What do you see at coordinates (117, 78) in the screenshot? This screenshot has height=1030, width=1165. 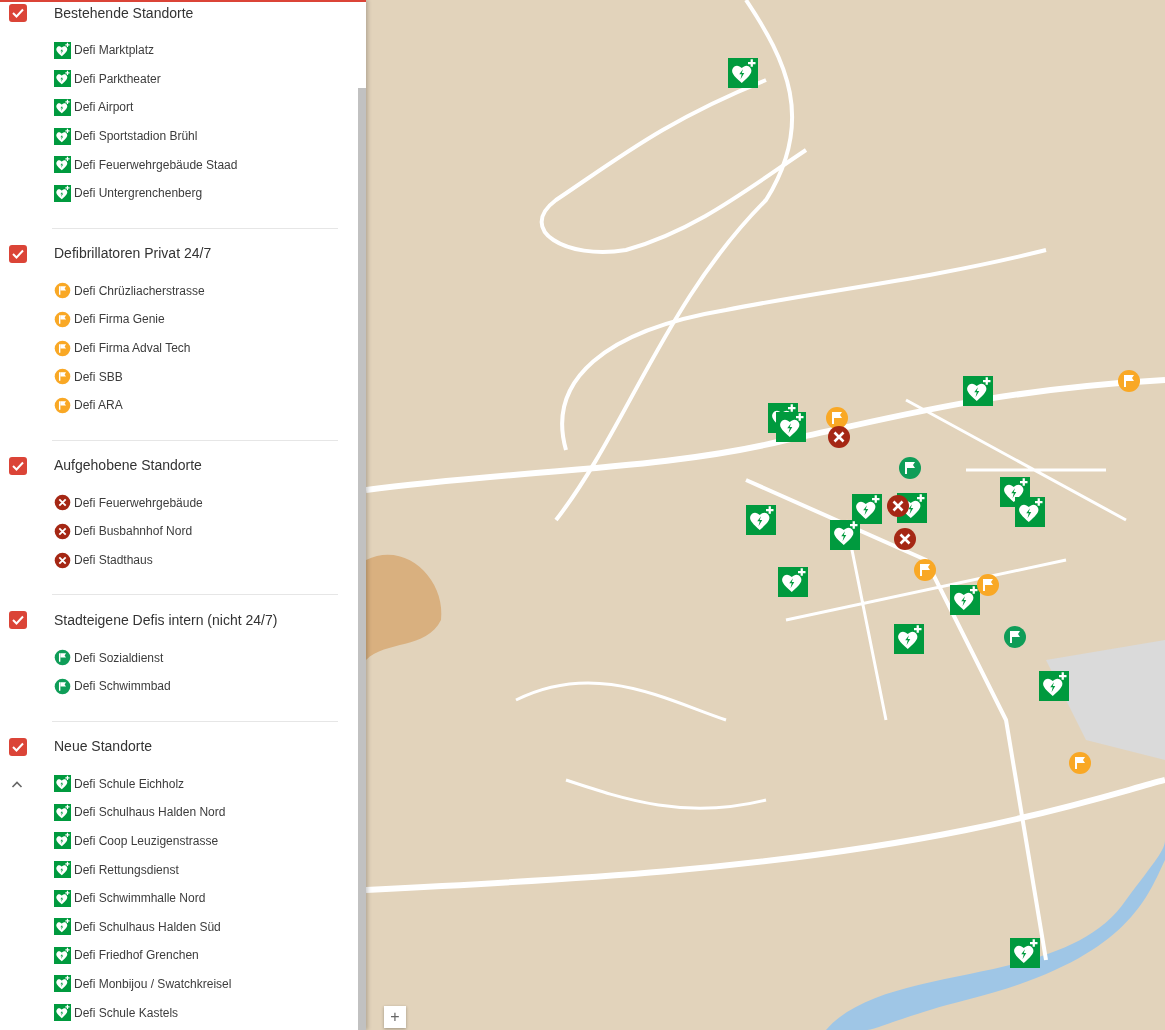 I see `location-item: Defi Parktheater` at bounding box center [117, 78].